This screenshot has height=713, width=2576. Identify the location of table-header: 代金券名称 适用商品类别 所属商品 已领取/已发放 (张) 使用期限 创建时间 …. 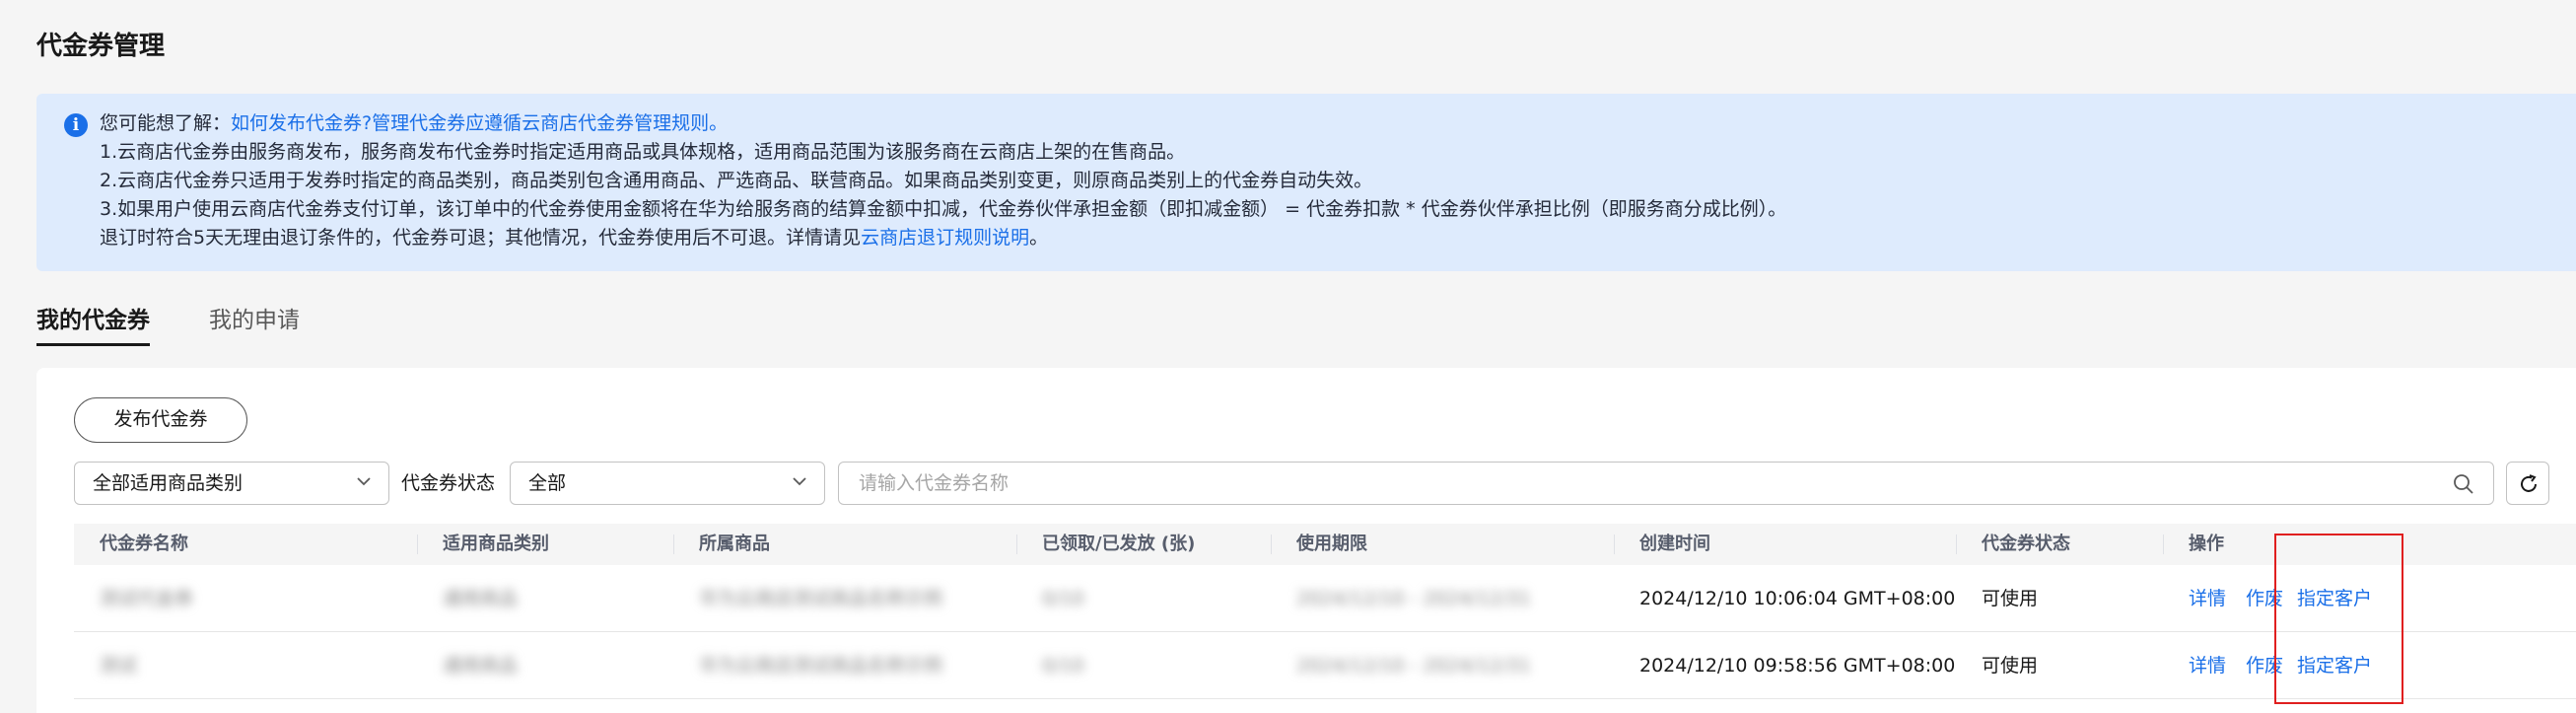
(1325, 544).